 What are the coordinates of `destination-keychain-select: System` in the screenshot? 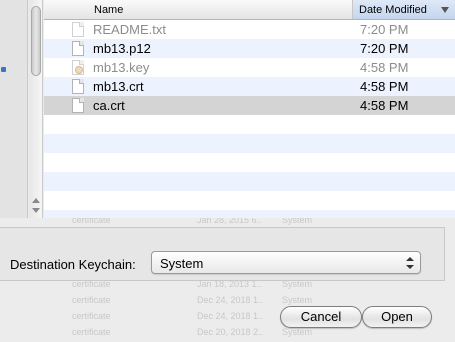 It's located at (286, 262).